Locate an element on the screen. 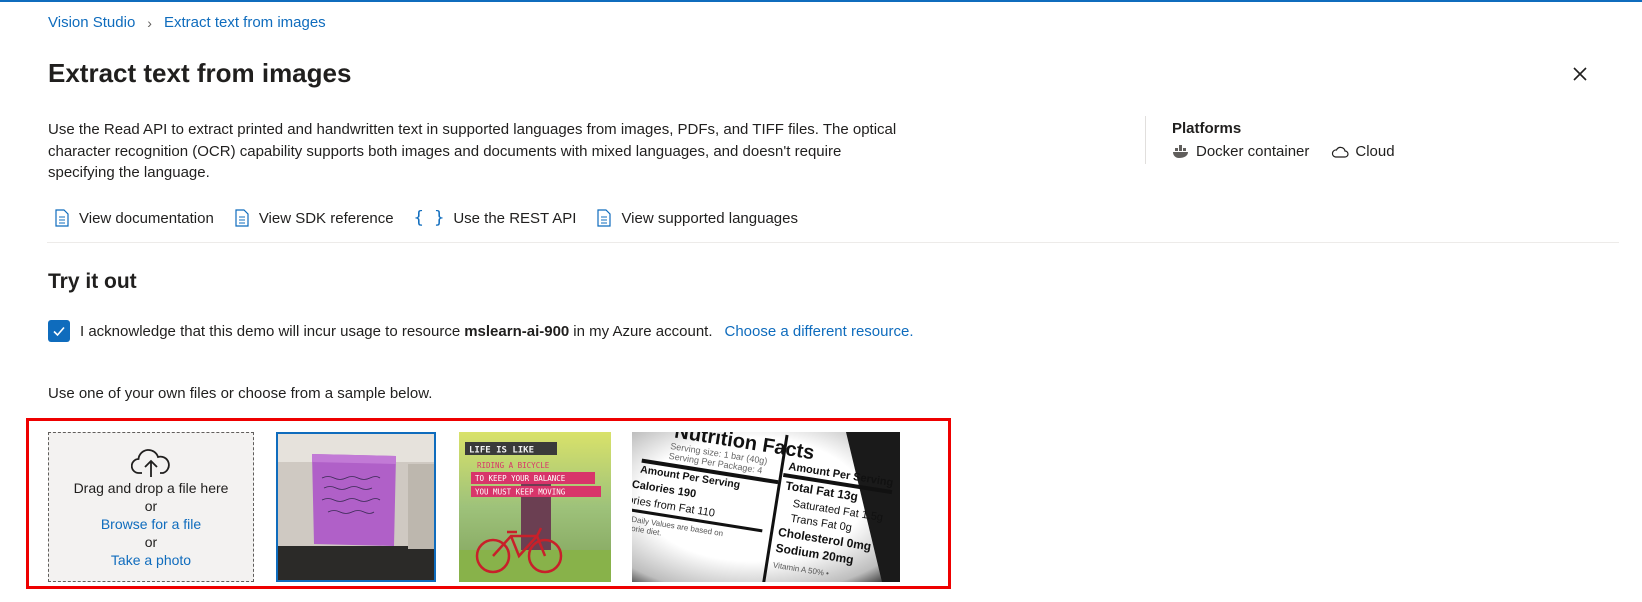 Image resolution: width=1642 pixels, height=602 pixels. link-use-rest-api-label: Use the REST API is located at coordinates (515, 218).